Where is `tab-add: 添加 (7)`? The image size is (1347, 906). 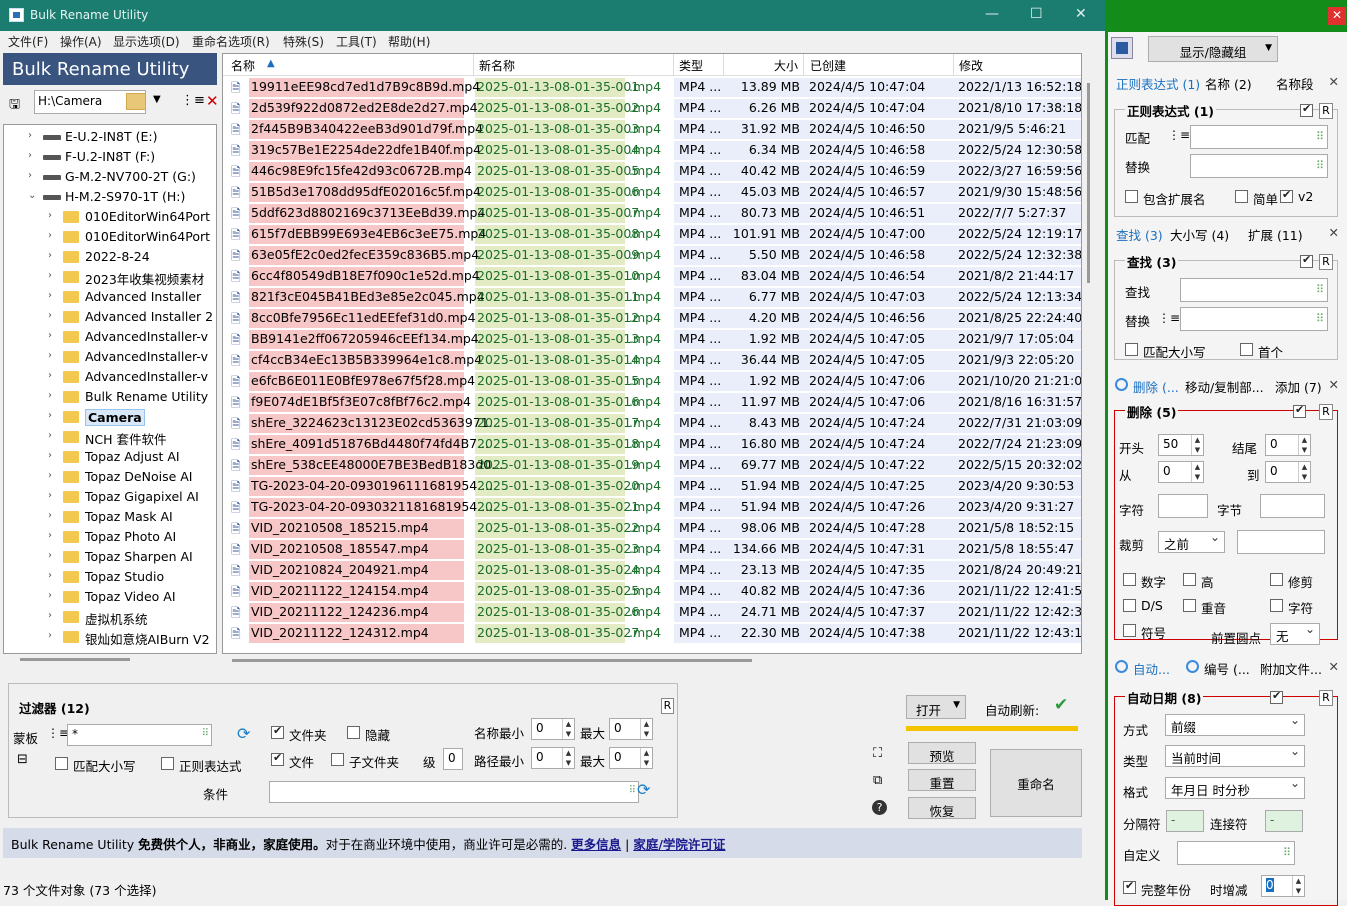 tab-add: 添加 (7) is located at coordinates (1298, 386).